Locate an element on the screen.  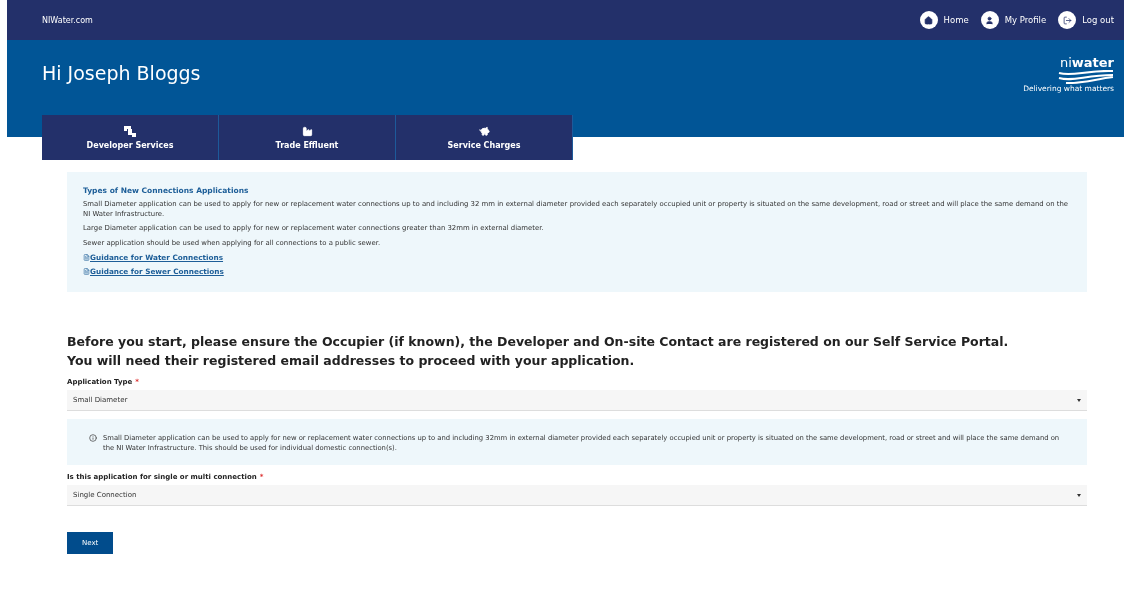
pipe-icon is located at coordinates (130, 131).